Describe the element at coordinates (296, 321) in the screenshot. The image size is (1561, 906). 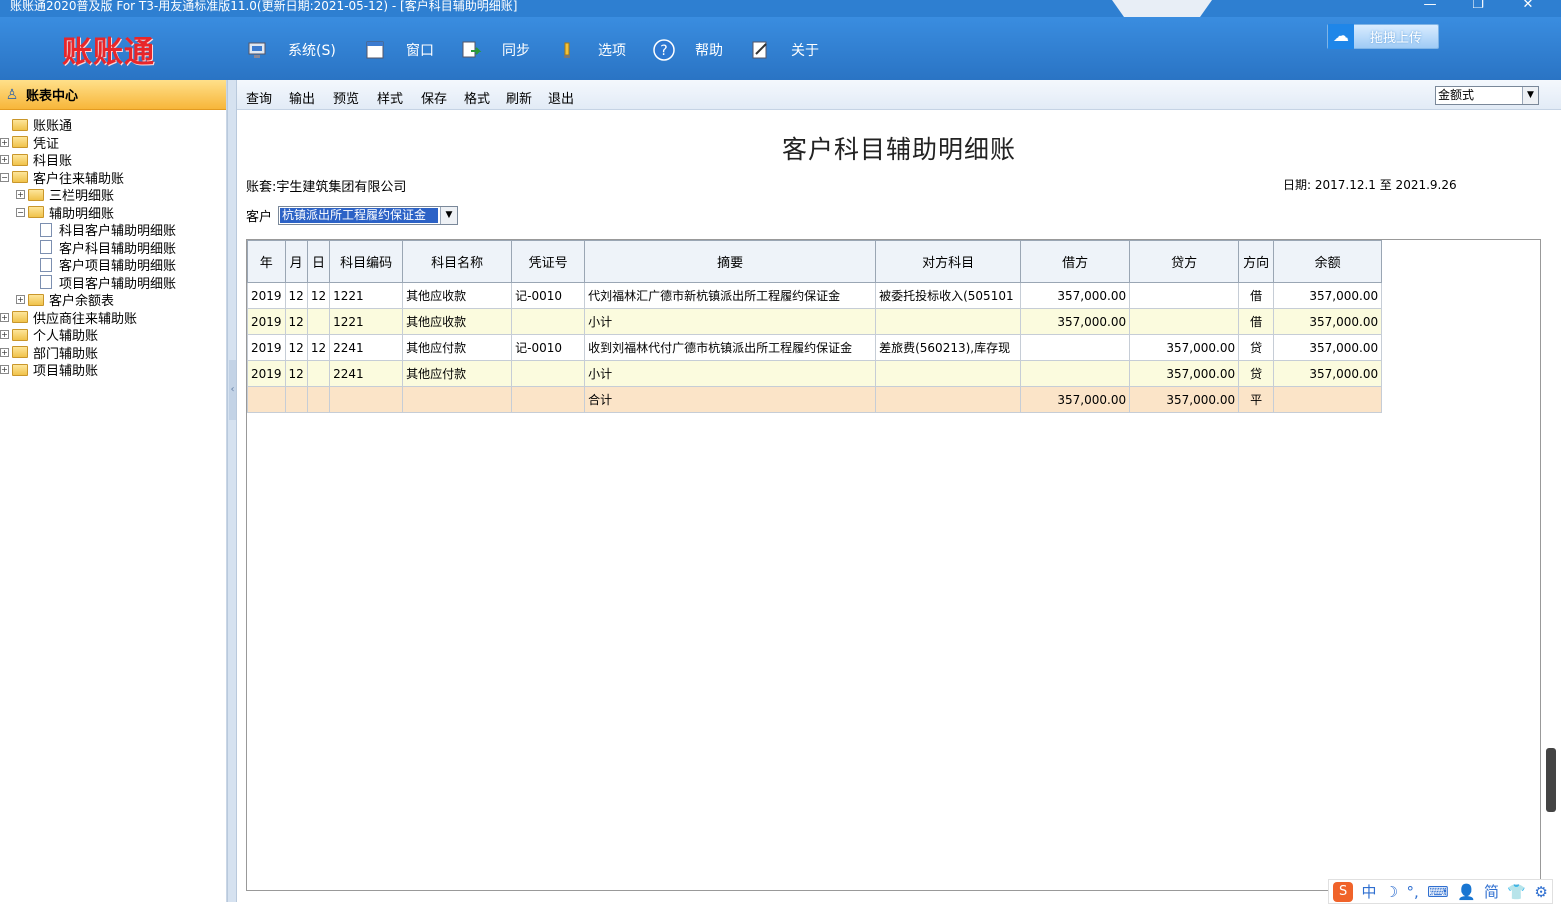
I see `table-cell: 12` at that location.